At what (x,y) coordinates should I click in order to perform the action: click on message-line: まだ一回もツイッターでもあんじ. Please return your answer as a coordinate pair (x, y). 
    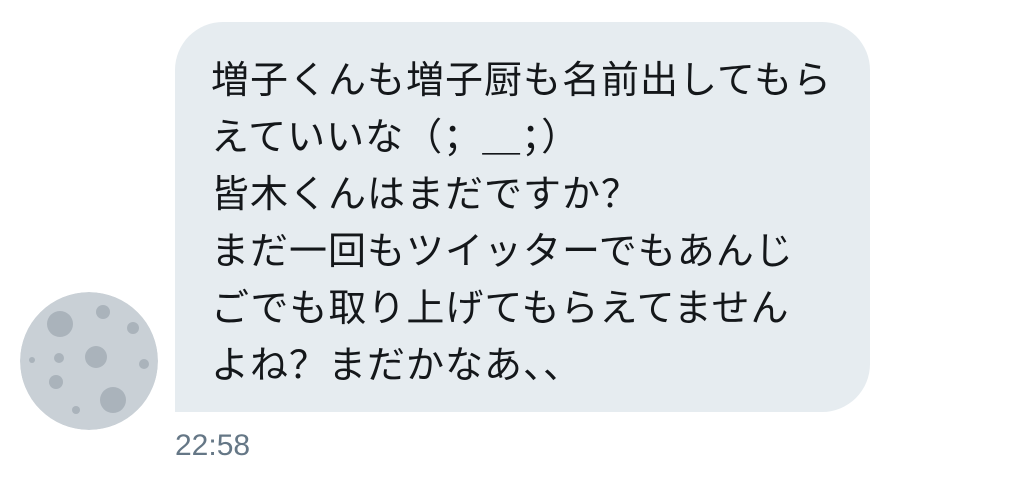
    Looking at the image, I should click on (502, 251).